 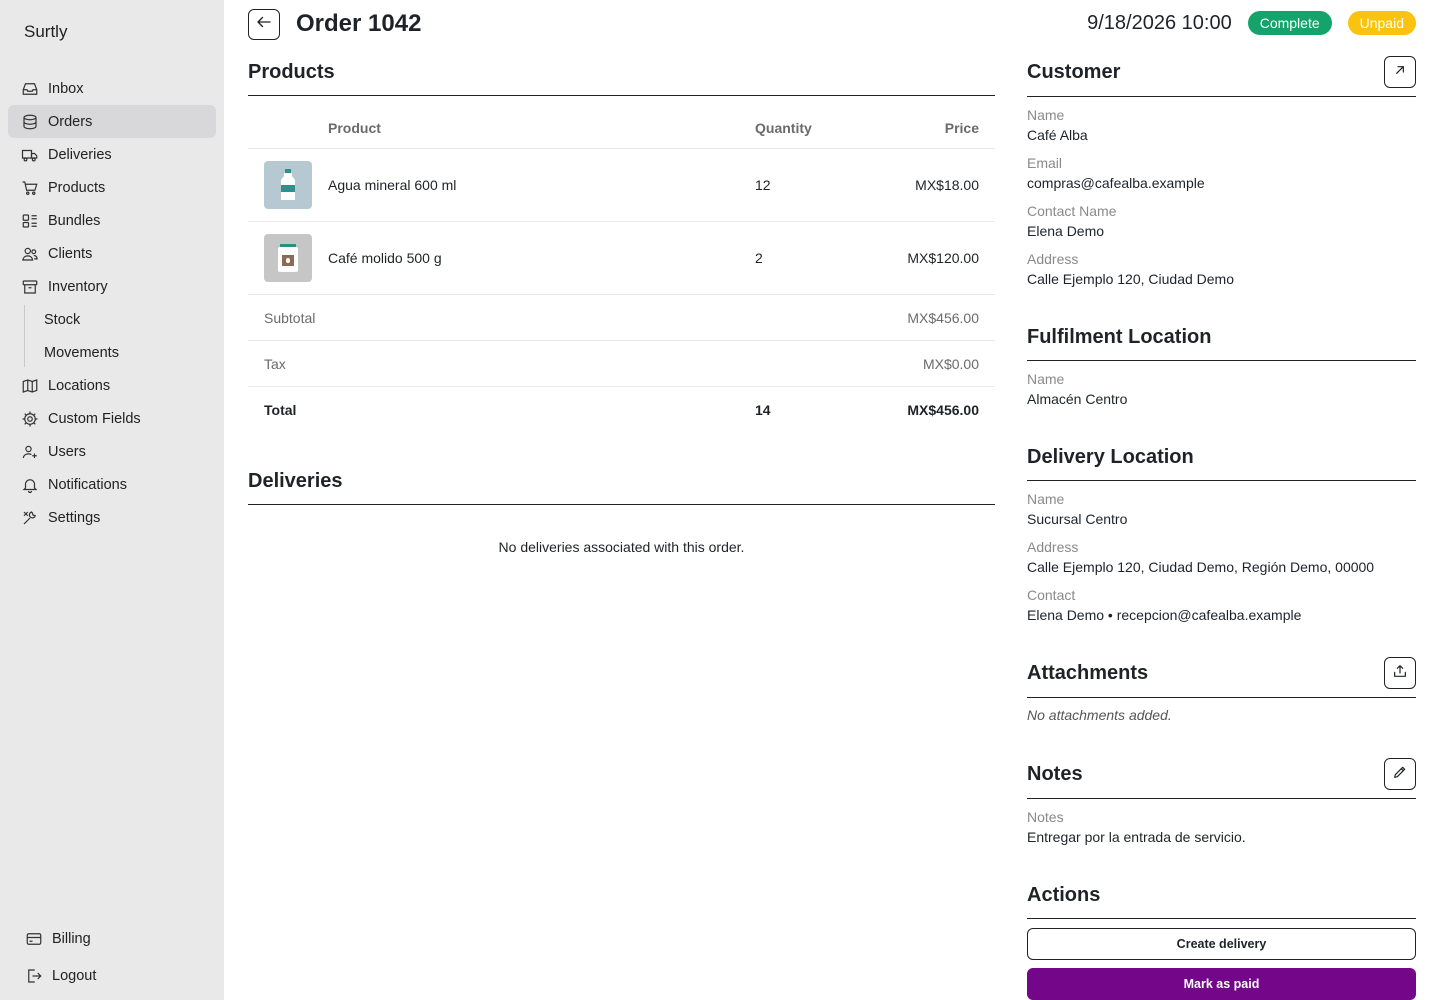 I want to click on delivery-name-label: Name, so click(x=1046, y=499).